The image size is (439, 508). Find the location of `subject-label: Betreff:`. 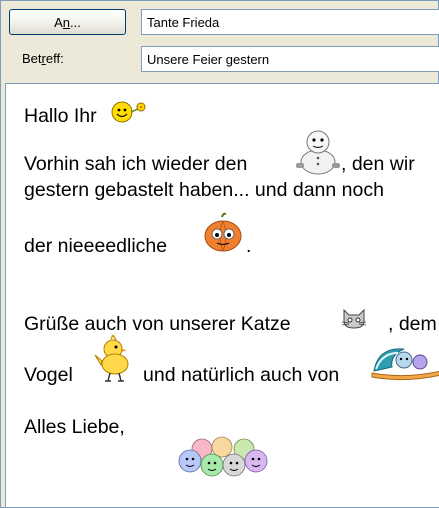

subject-label: Betreff: is located at coordinates (43, 58).